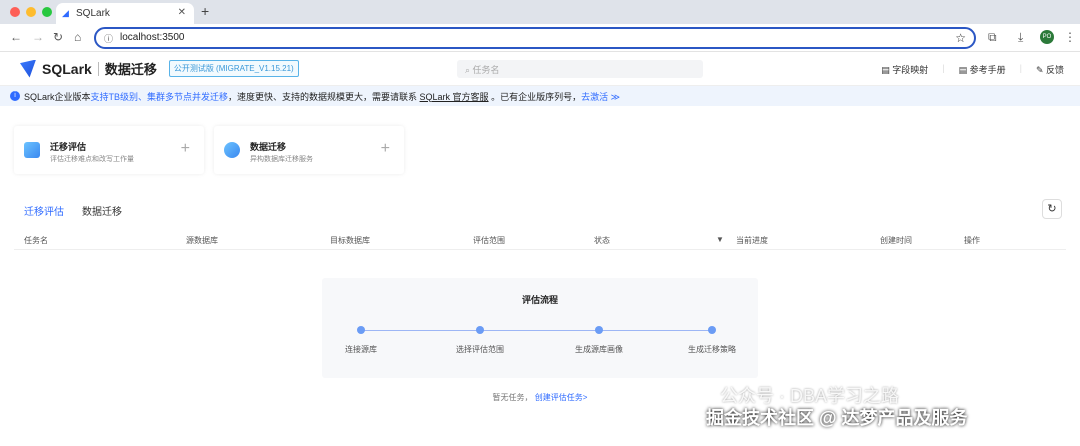 The image size is (1080, 446). What do you see at coordinates (1052, 209) in the screenshot?
I see `refresh-button: ↻` at bounding box center [1052, 209].